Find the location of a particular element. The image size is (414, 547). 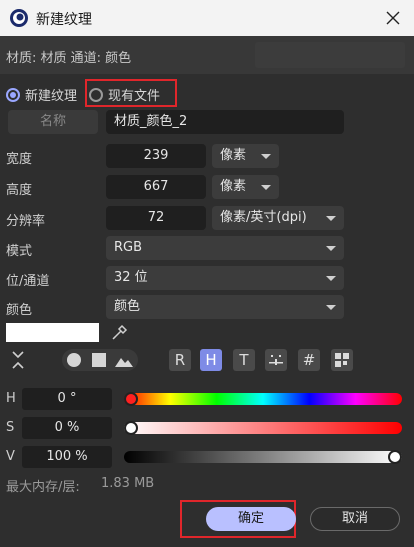

depth-label: 位/通道 is located at coordinates (28, 281).